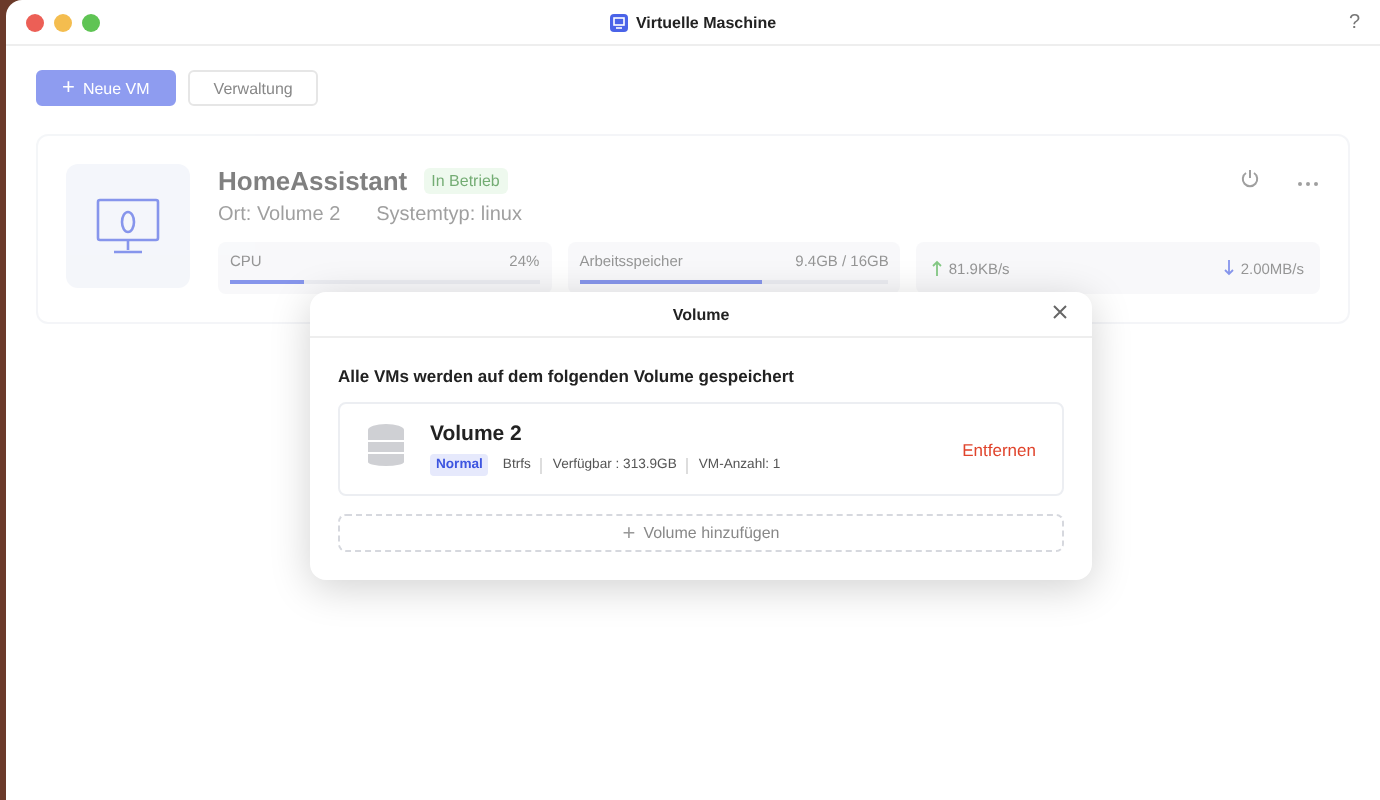 This screenshot has height=800, width=1380. Describe the element at coordinates (279, 215) in the screenshot. I see `vm-location: Ort: Volume 2` at that location.